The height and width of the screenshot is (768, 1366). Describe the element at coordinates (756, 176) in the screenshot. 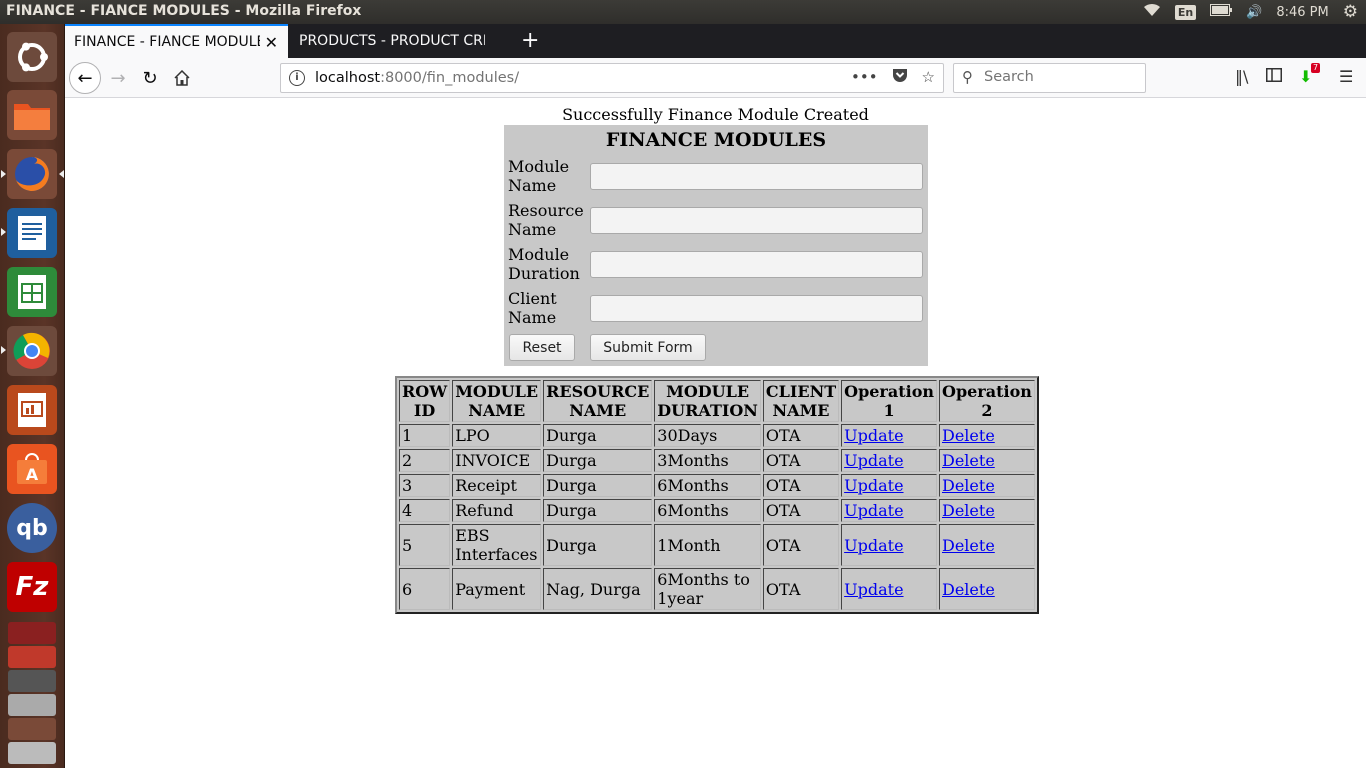

I see `module-name-input` at that location.